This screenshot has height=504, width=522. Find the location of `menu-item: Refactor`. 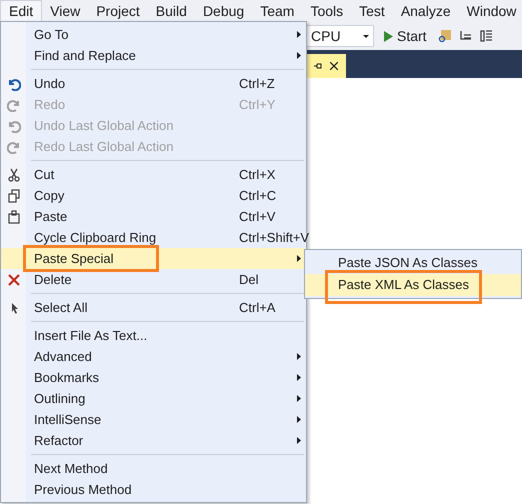

menu-item: Refactor is located at coordinates (153, 440).